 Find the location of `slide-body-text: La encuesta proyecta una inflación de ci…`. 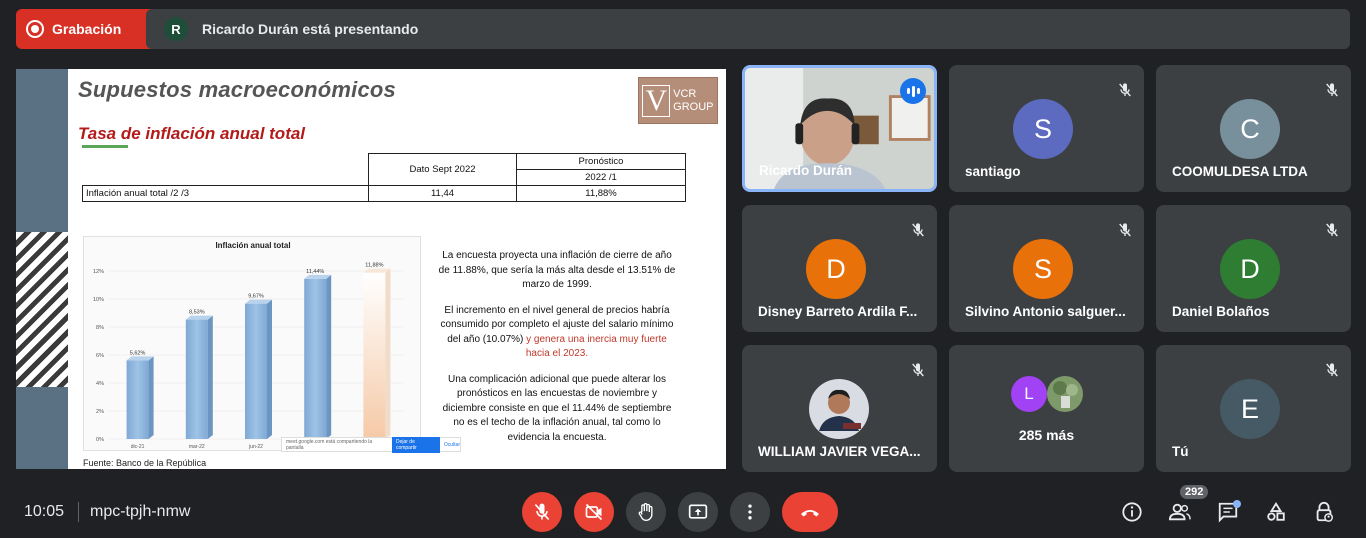

slide-body-text: La encuesta proyecta una inflación de ci… is located at coordinates (557, 352).